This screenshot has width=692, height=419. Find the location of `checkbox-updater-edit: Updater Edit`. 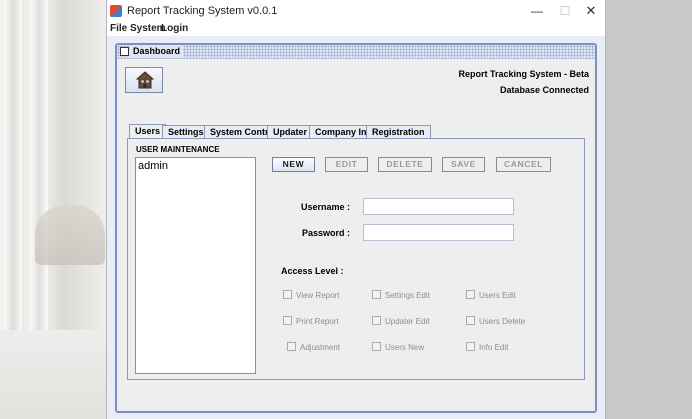

checkbox-updater-edit: Updater Edit is located at coordinates (400, 321).